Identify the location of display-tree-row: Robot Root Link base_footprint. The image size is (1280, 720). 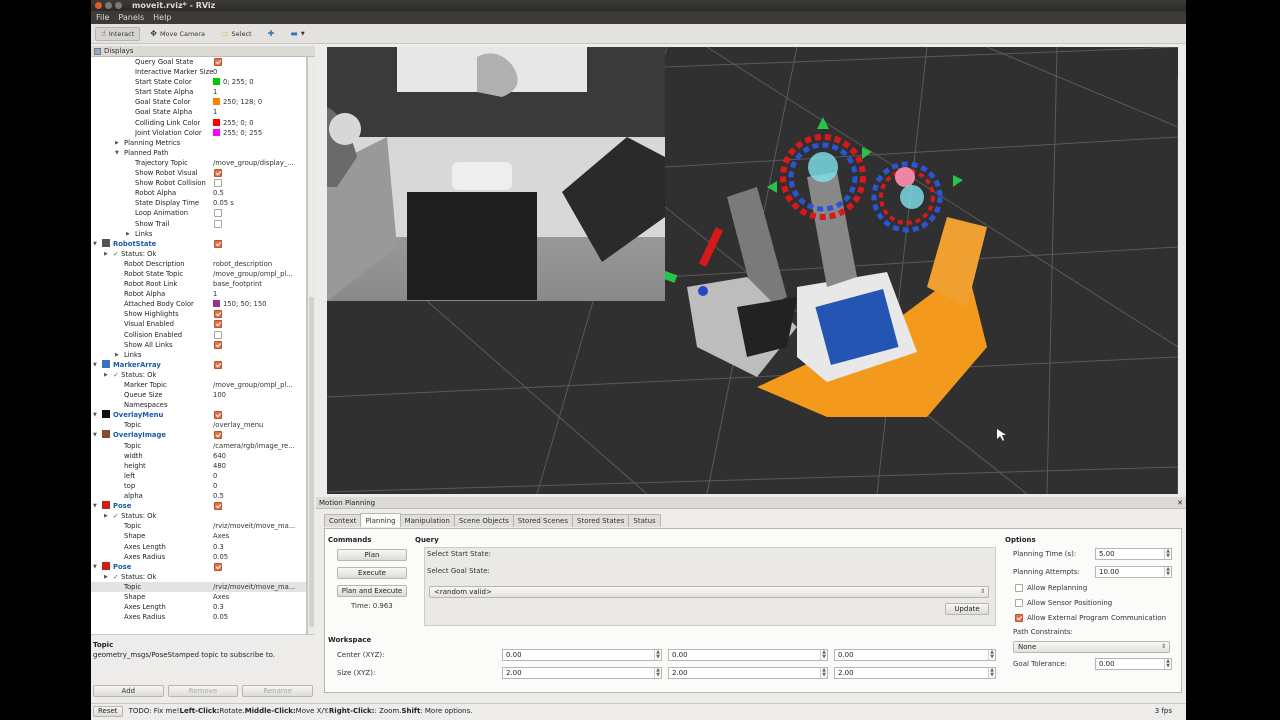
(198, 284).